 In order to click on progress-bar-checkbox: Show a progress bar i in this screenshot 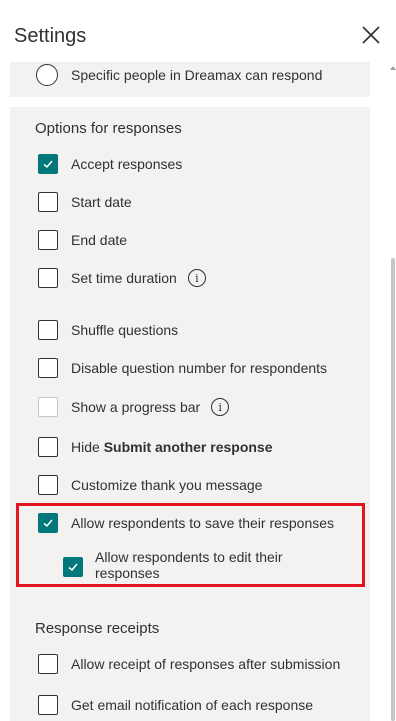, I will do `click(203, 407)`.